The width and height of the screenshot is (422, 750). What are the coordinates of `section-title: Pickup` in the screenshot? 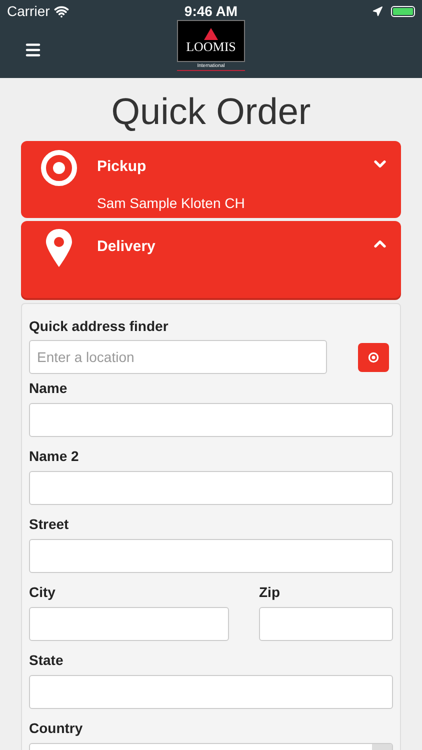 It's located at (122, 167).